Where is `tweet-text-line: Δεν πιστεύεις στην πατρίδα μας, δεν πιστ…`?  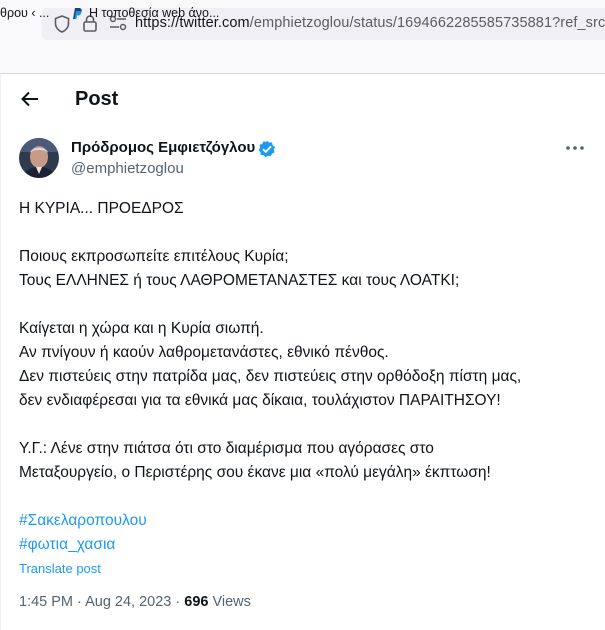 tweet-text-line: Δεν πιστεύεις στην πατρίδα μας, δεν πιστ… is located at coordinates (270, 376).